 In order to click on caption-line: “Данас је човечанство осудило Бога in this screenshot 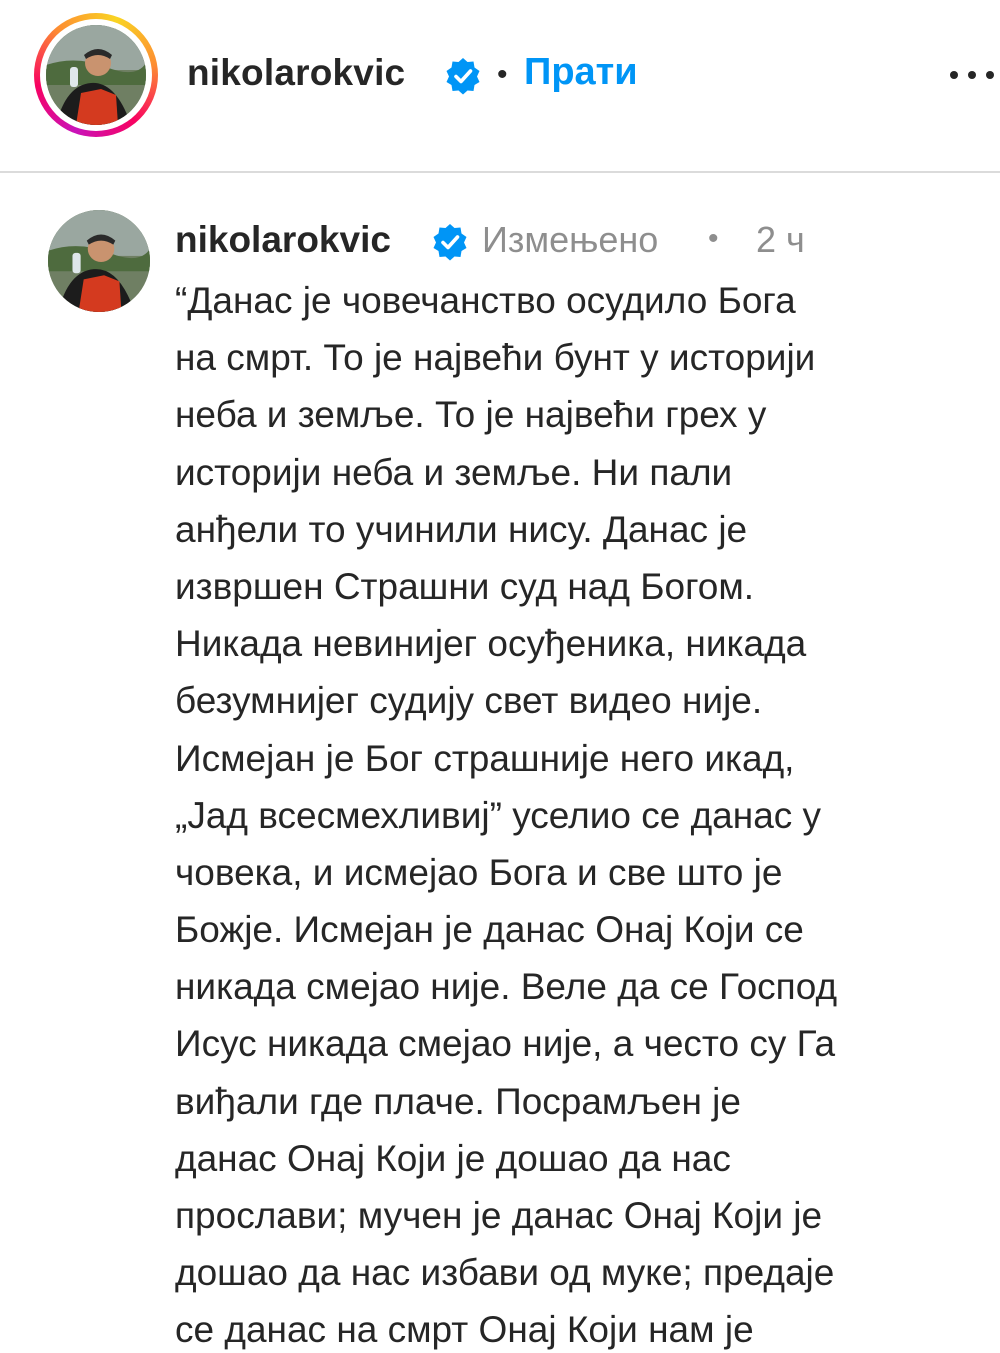, I will do `click(485, 300)`.